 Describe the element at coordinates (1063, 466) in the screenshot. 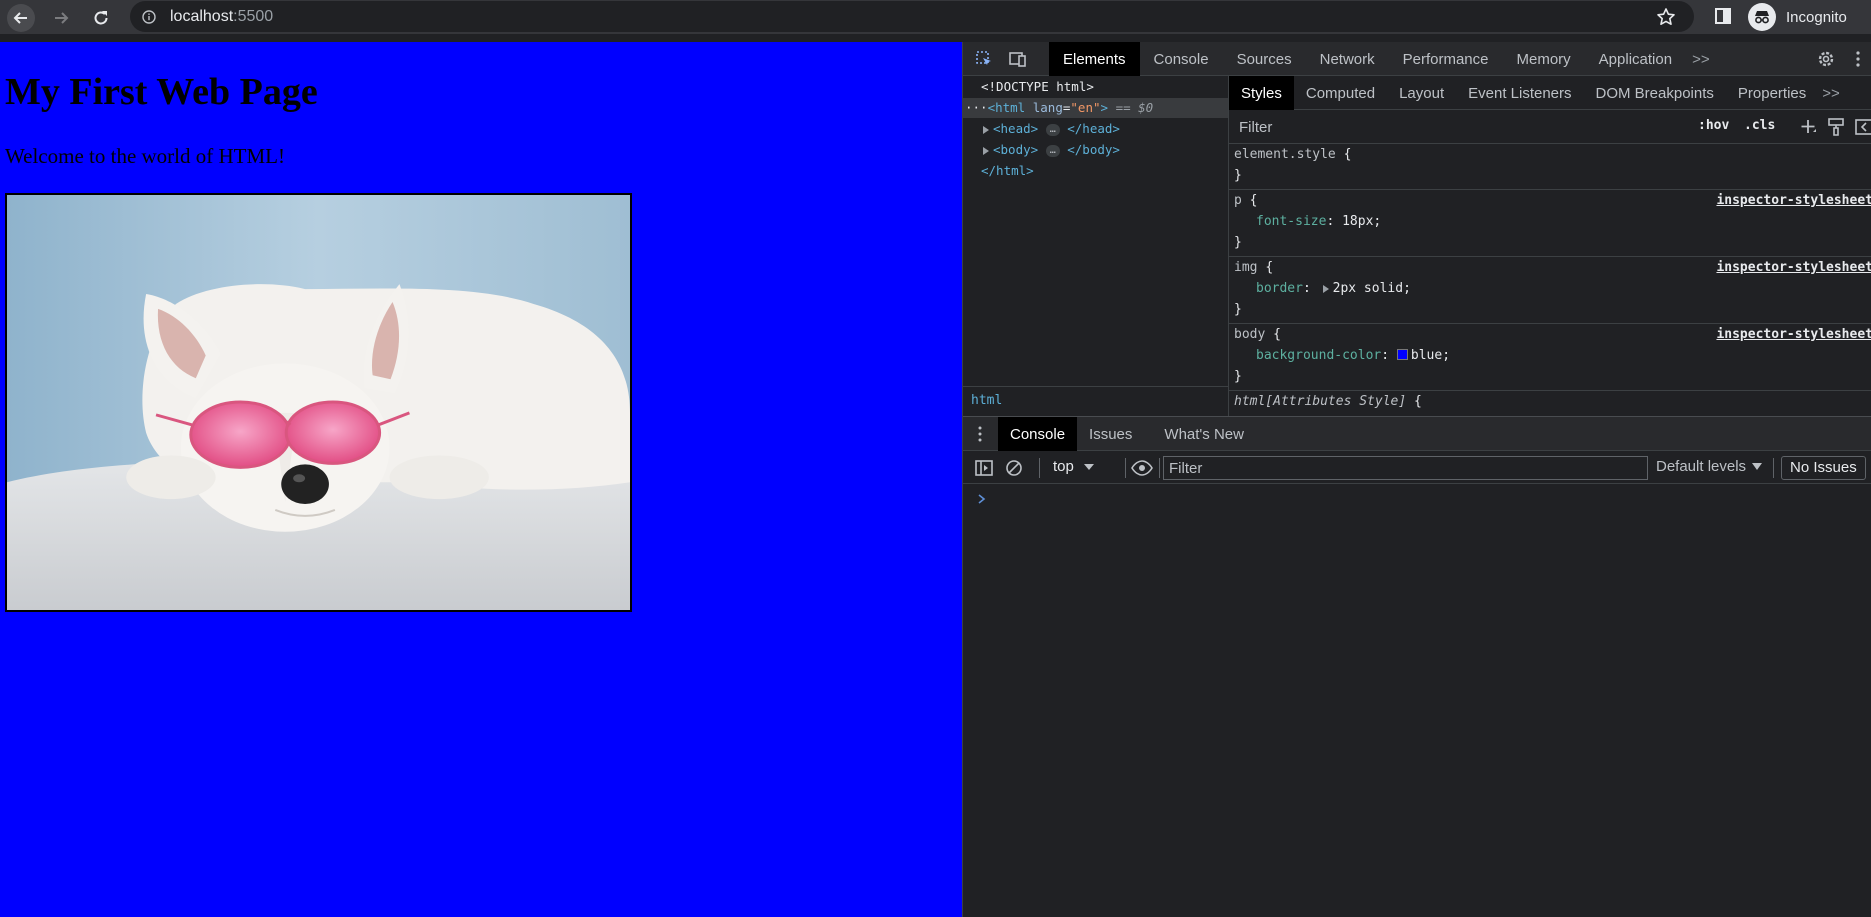

I see `context-value: top` at that location.